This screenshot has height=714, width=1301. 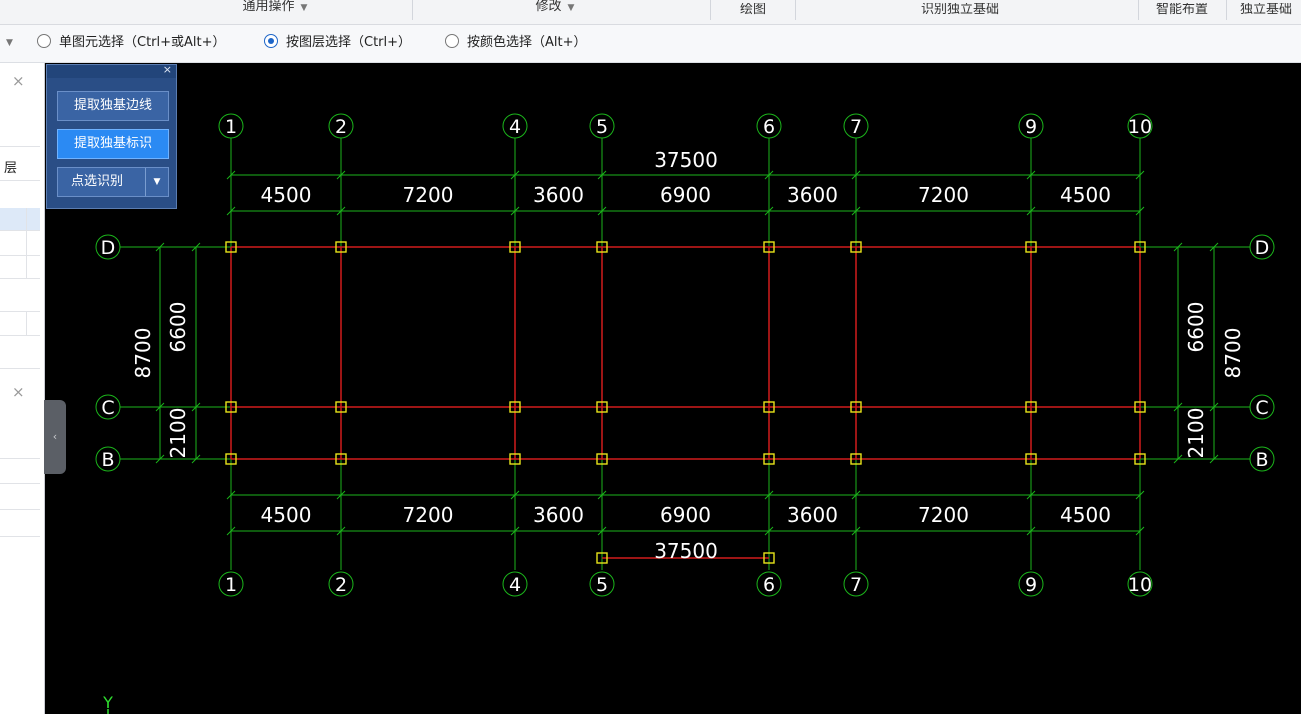 What do you see at coordinates (111, 70) in the screenshot?
I see `floating-panel-titlebar: ×` at bounding box center [111, 70].